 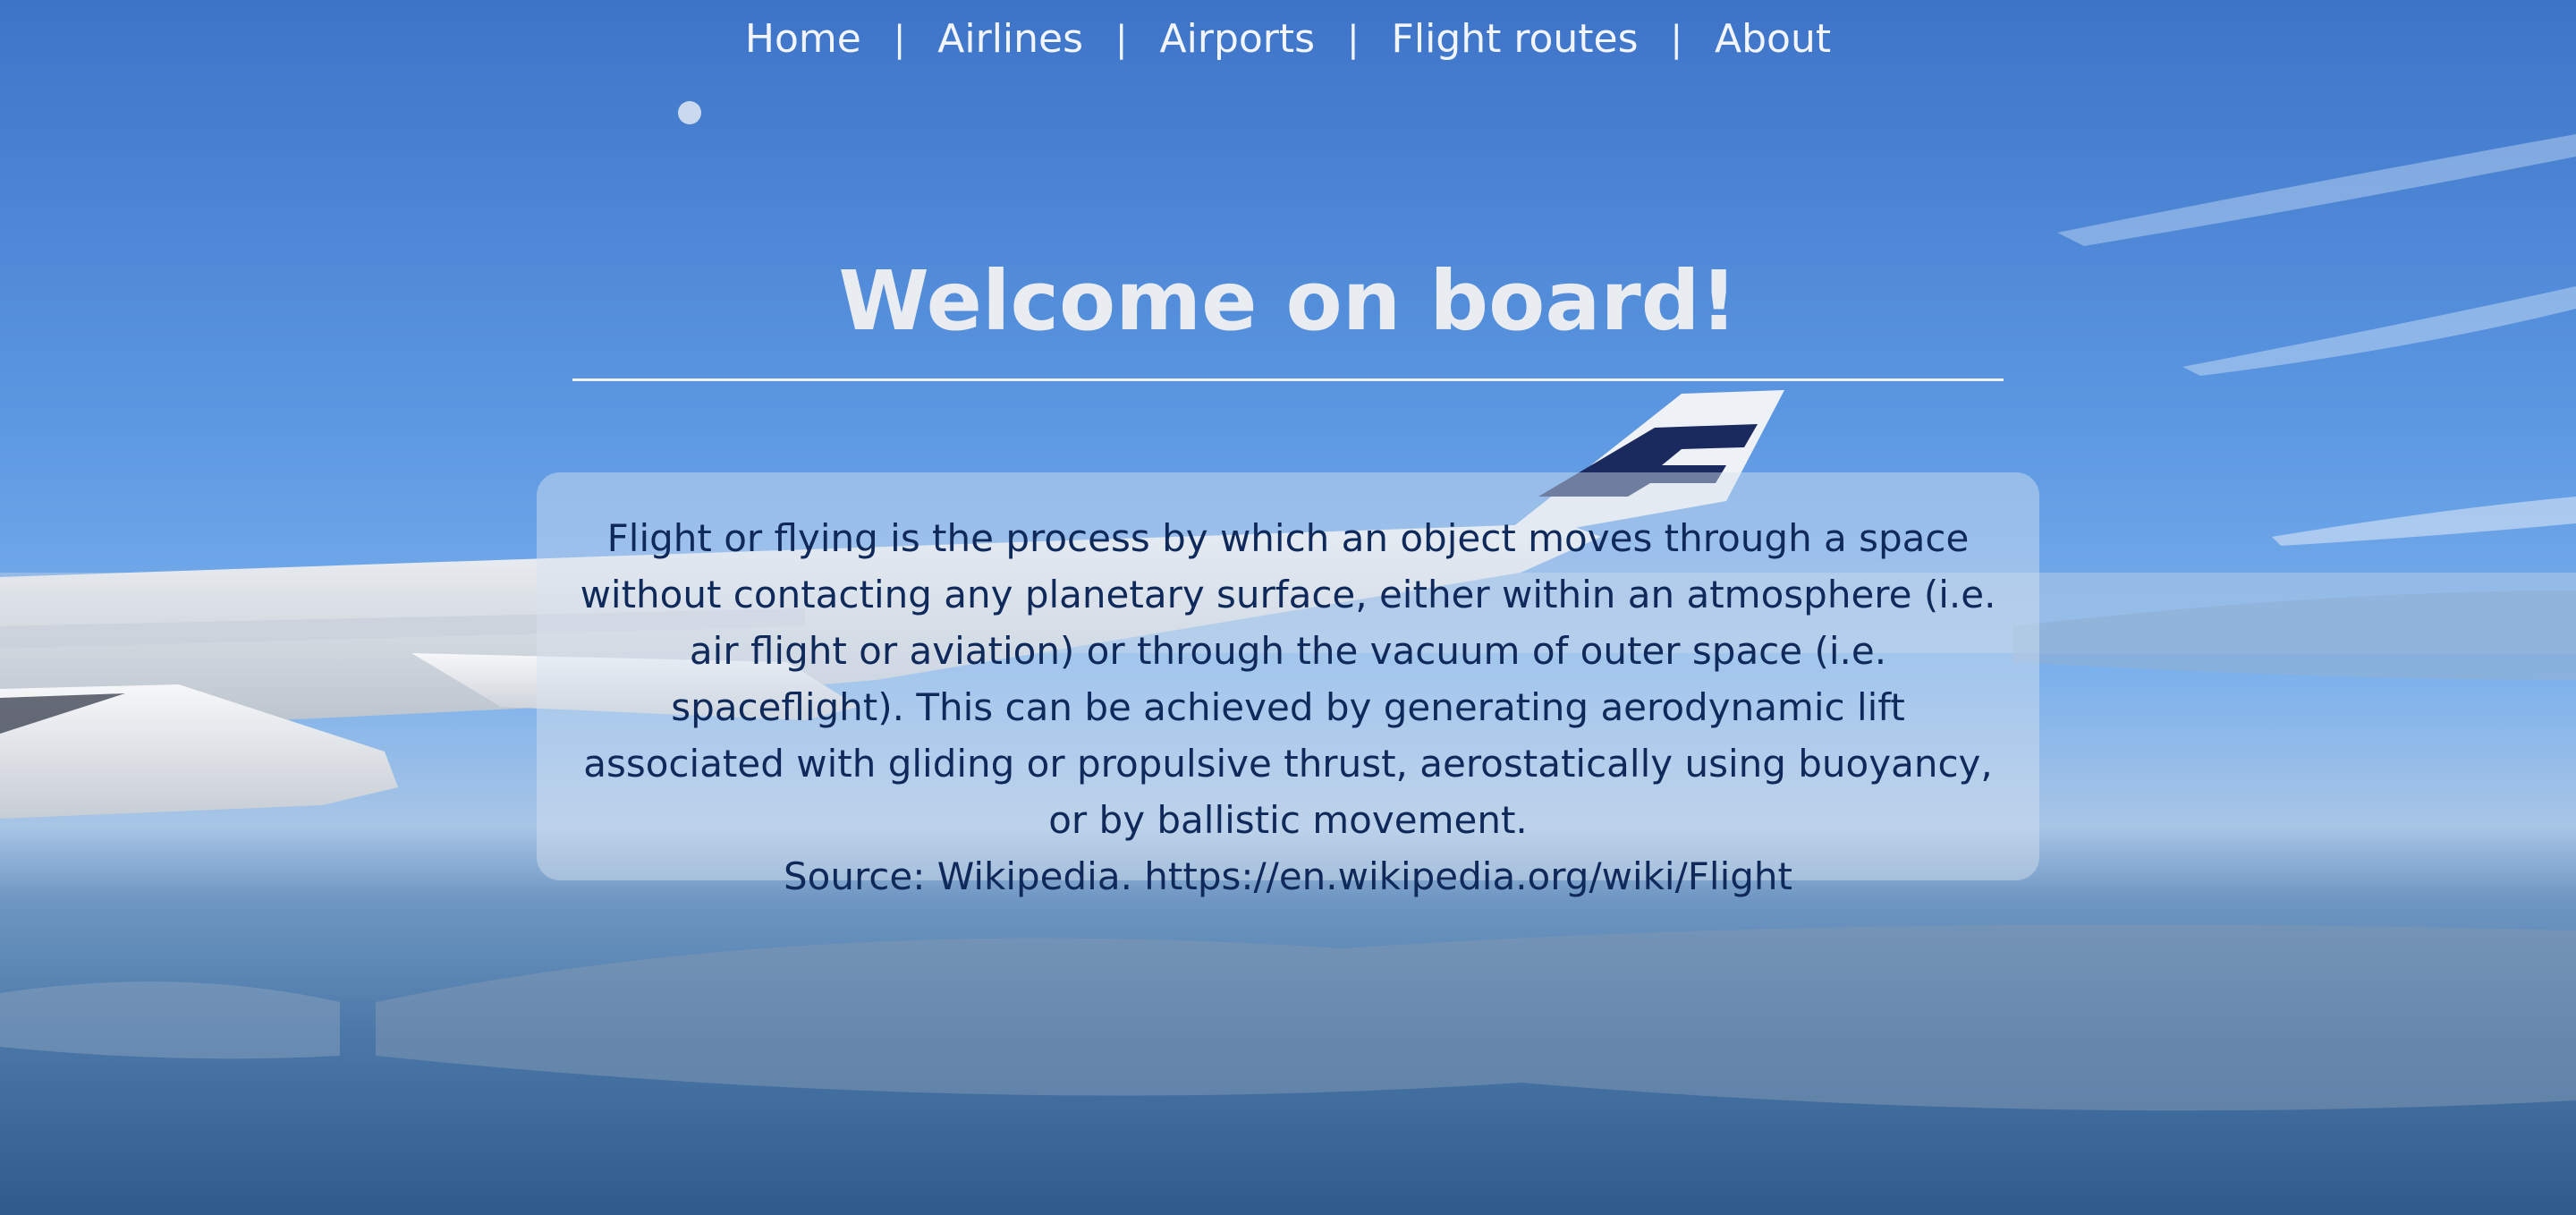 I want to click on nav-flight-routes-link: Flight routes, so click(x=1515, y=40).